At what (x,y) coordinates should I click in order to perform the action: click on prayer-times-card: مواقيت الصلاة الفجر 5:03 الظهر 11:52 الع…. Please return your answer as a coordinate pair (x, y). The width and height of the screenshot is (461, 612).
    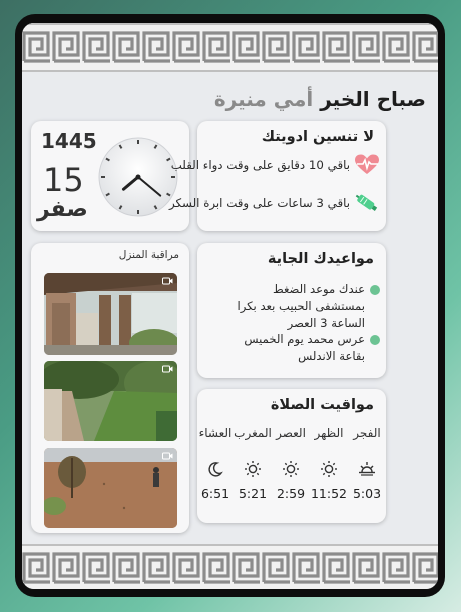
    Looking at the image, I should click on (291, 456).